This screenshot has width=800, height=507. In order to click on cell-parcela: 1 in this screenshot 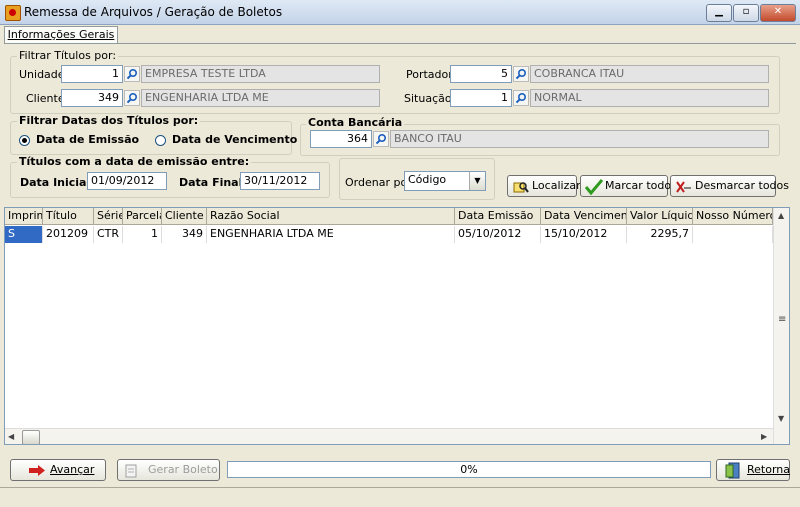, I will do `click(142, 234)`.